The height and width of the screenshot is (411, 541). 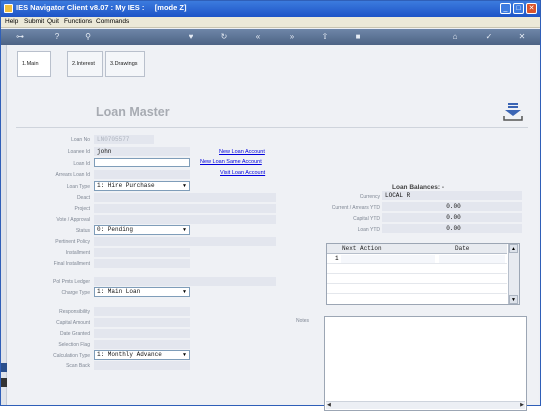 What do you see at coordinates (472, 259) in the screenshot?
I see `date-cell` at bounding box center [472, 259].